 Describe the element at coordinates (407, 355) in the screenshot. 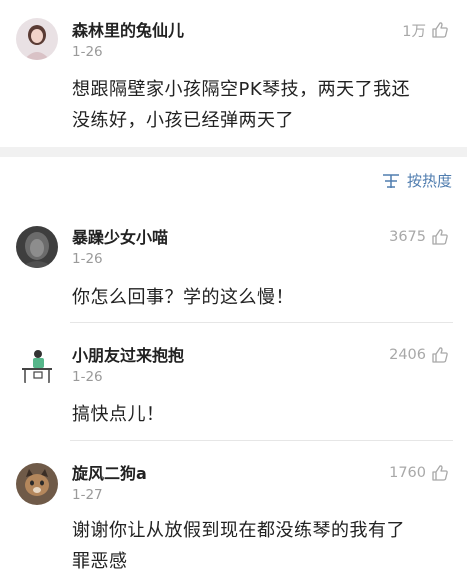

I see `like-count: 2406` at that location.